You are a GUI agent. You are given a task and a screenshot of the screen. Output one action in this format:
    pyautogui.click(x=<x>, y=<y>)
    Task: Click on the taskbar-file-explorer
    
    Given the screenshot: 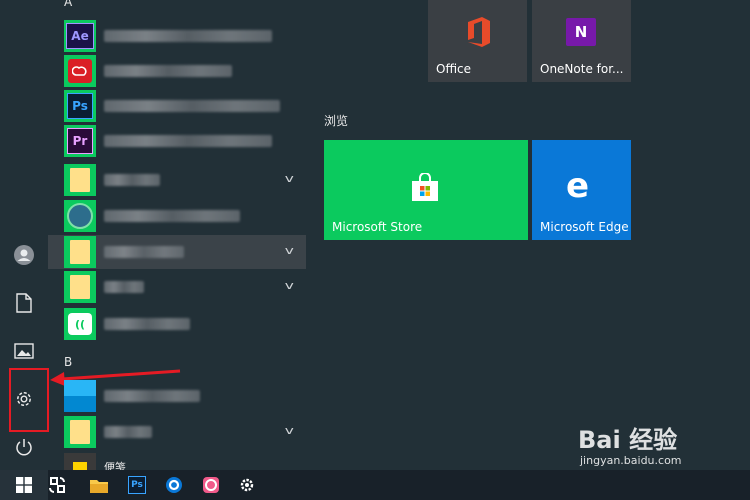 What is the action you would take?
    pyautogui.click(x=99, y=485)
    